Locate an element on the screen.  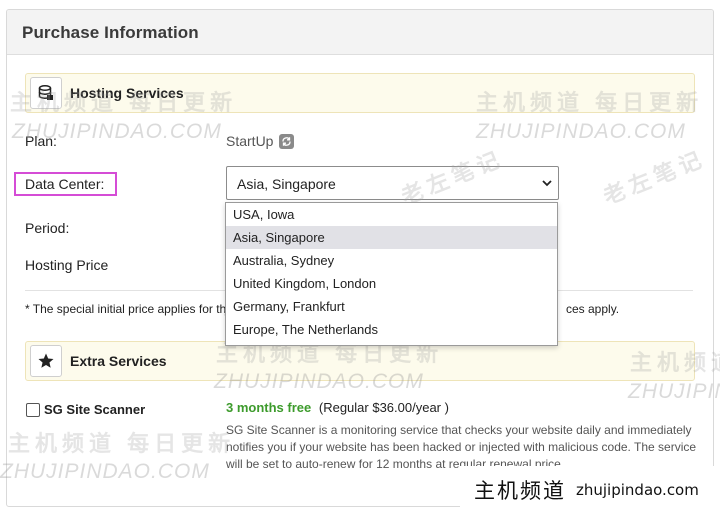
card-header: Purchase Information is located at coordinates (360, 32).